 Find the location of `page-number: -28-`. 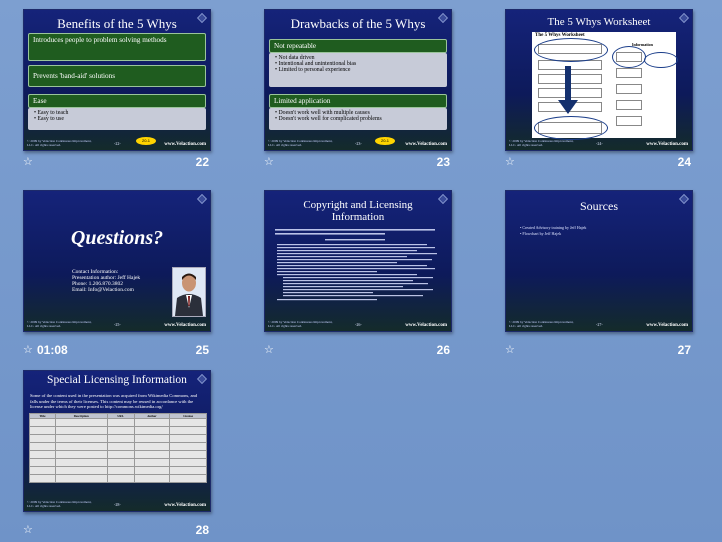

page-number: -28- is located at coordinates (117, 504).